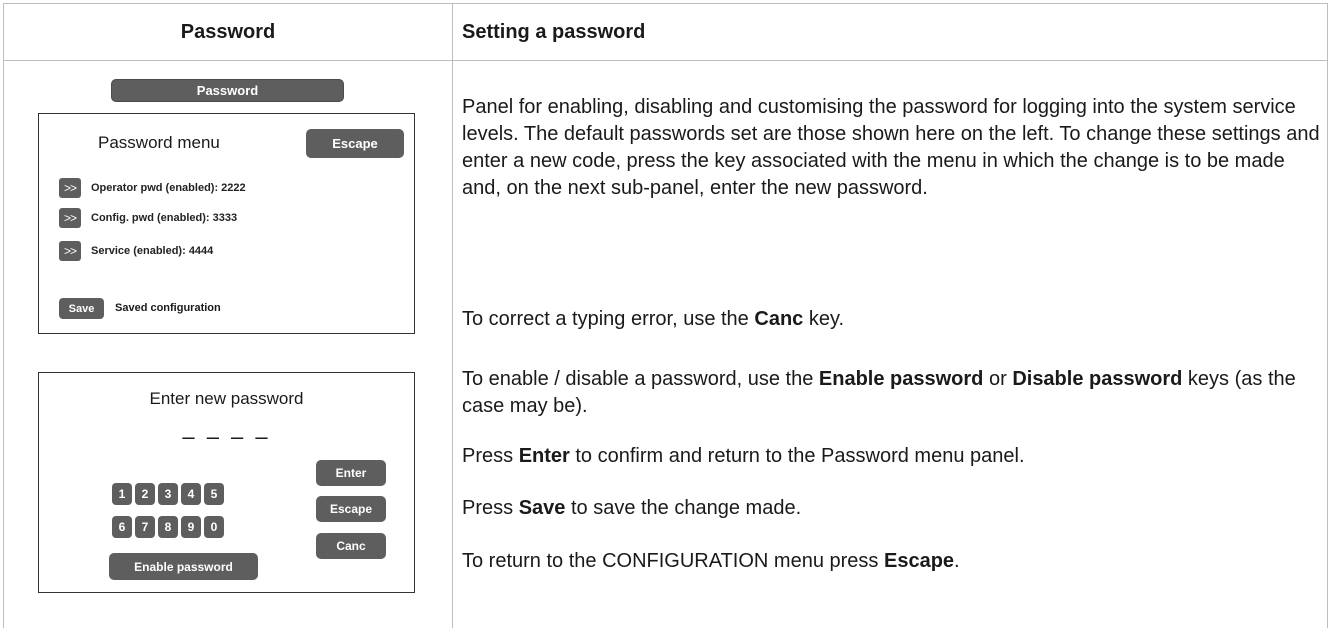  What do you see at coordinates (226, 436) in the screenshot?
I see `password-mask: – – – –` at bounding box center [226, 436].